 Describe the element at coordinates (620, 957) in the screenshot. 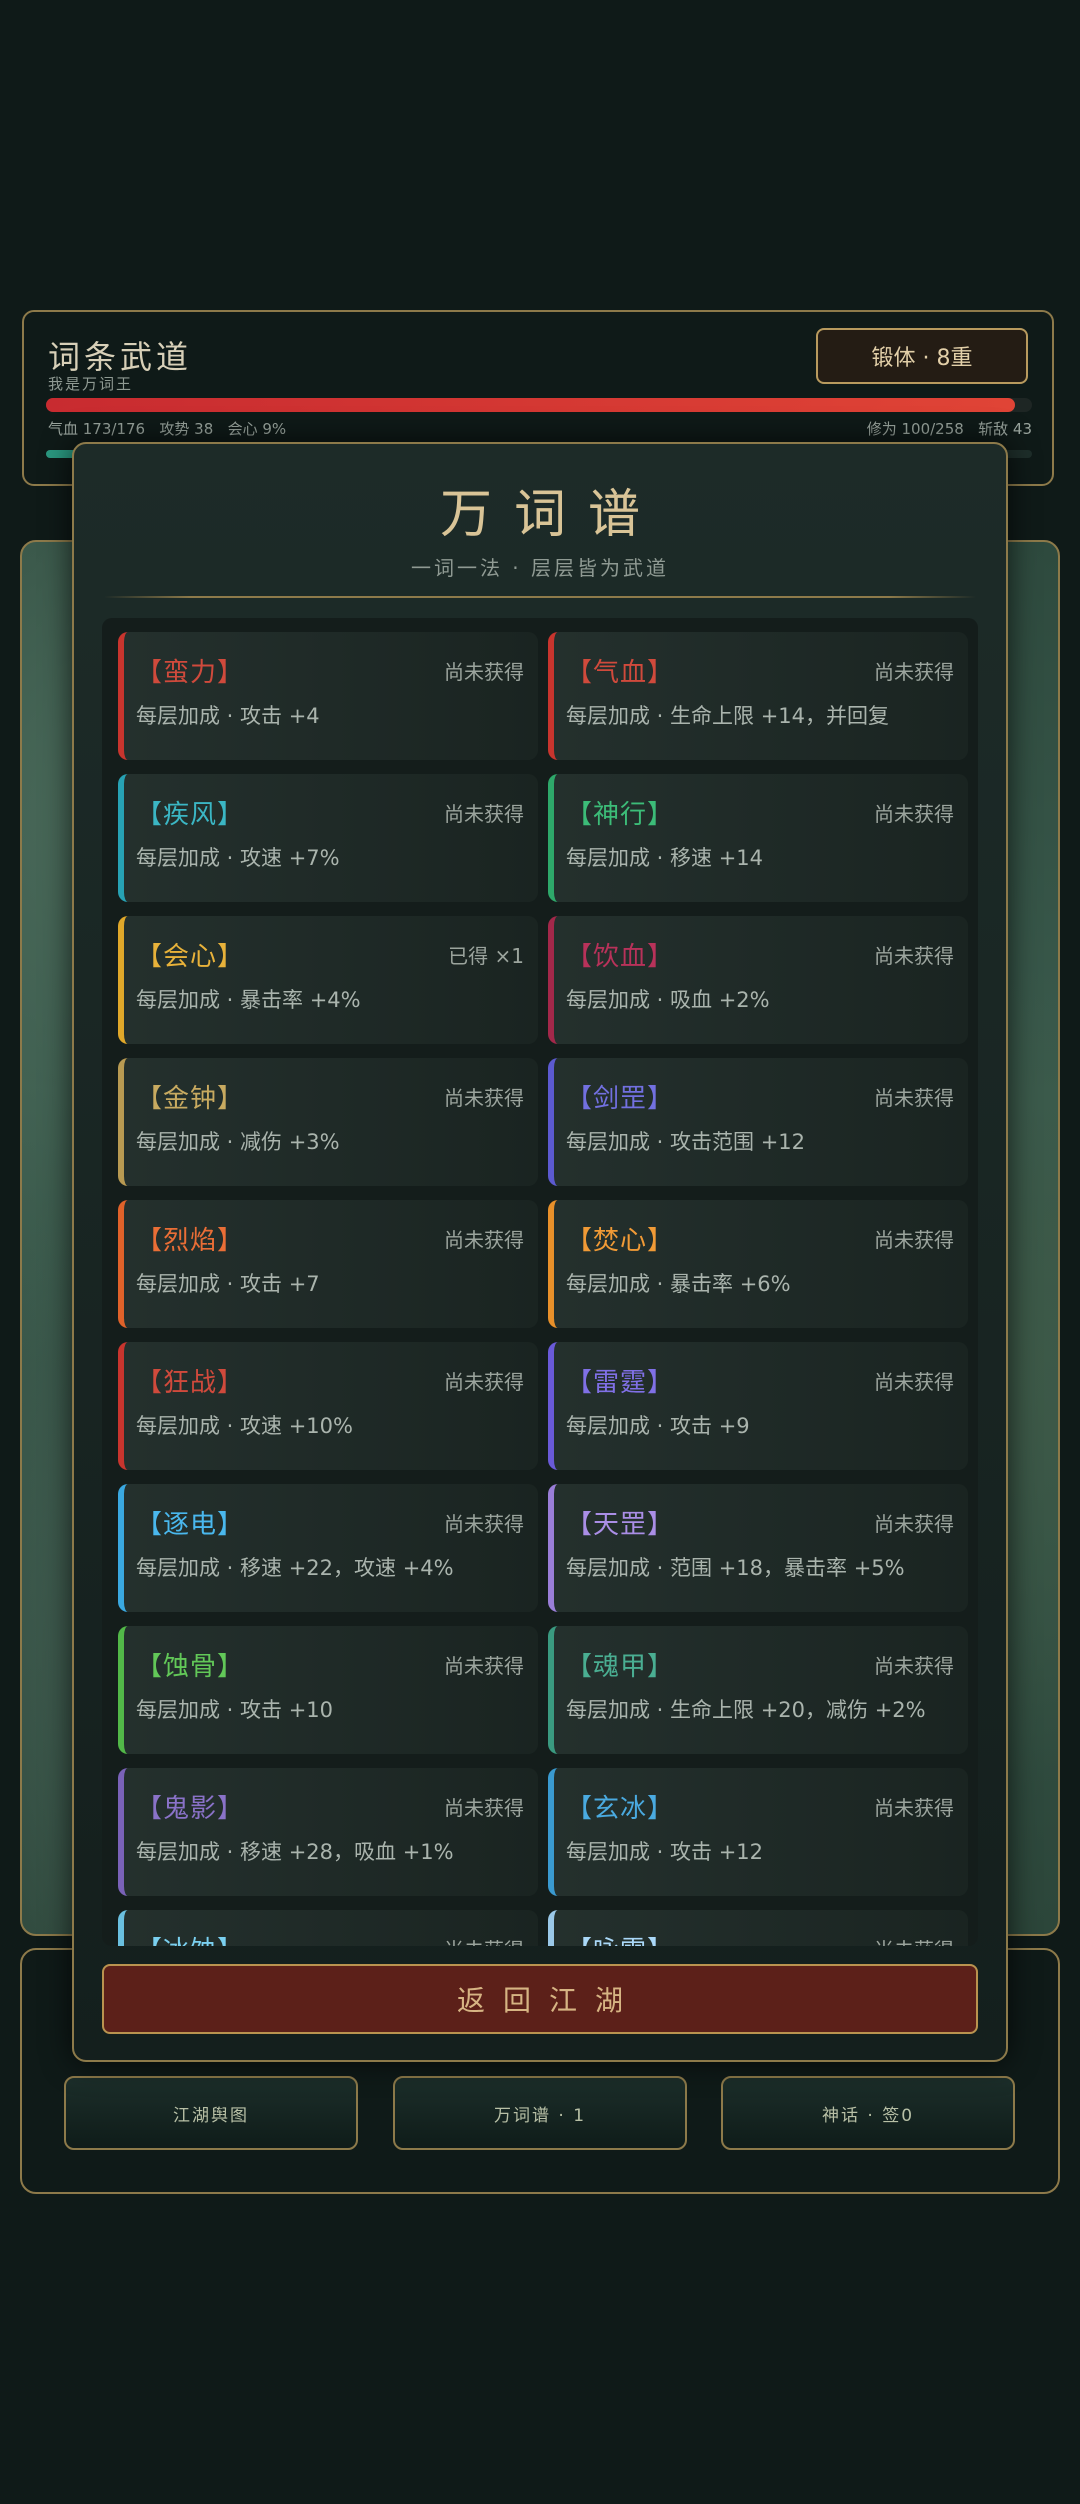

I see `entry-name: 【饮血】` at that location.